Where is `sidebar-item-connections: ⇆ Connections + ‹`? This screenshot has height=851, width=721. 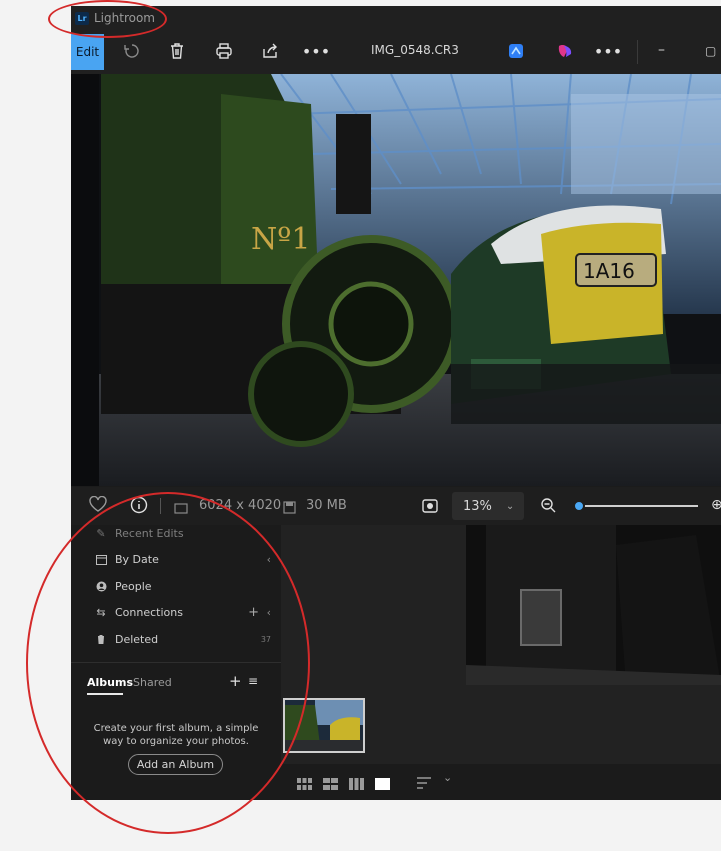 sidebar-item-connections: ⇆ Connections + ‹ is located at coordinates (183, 612).